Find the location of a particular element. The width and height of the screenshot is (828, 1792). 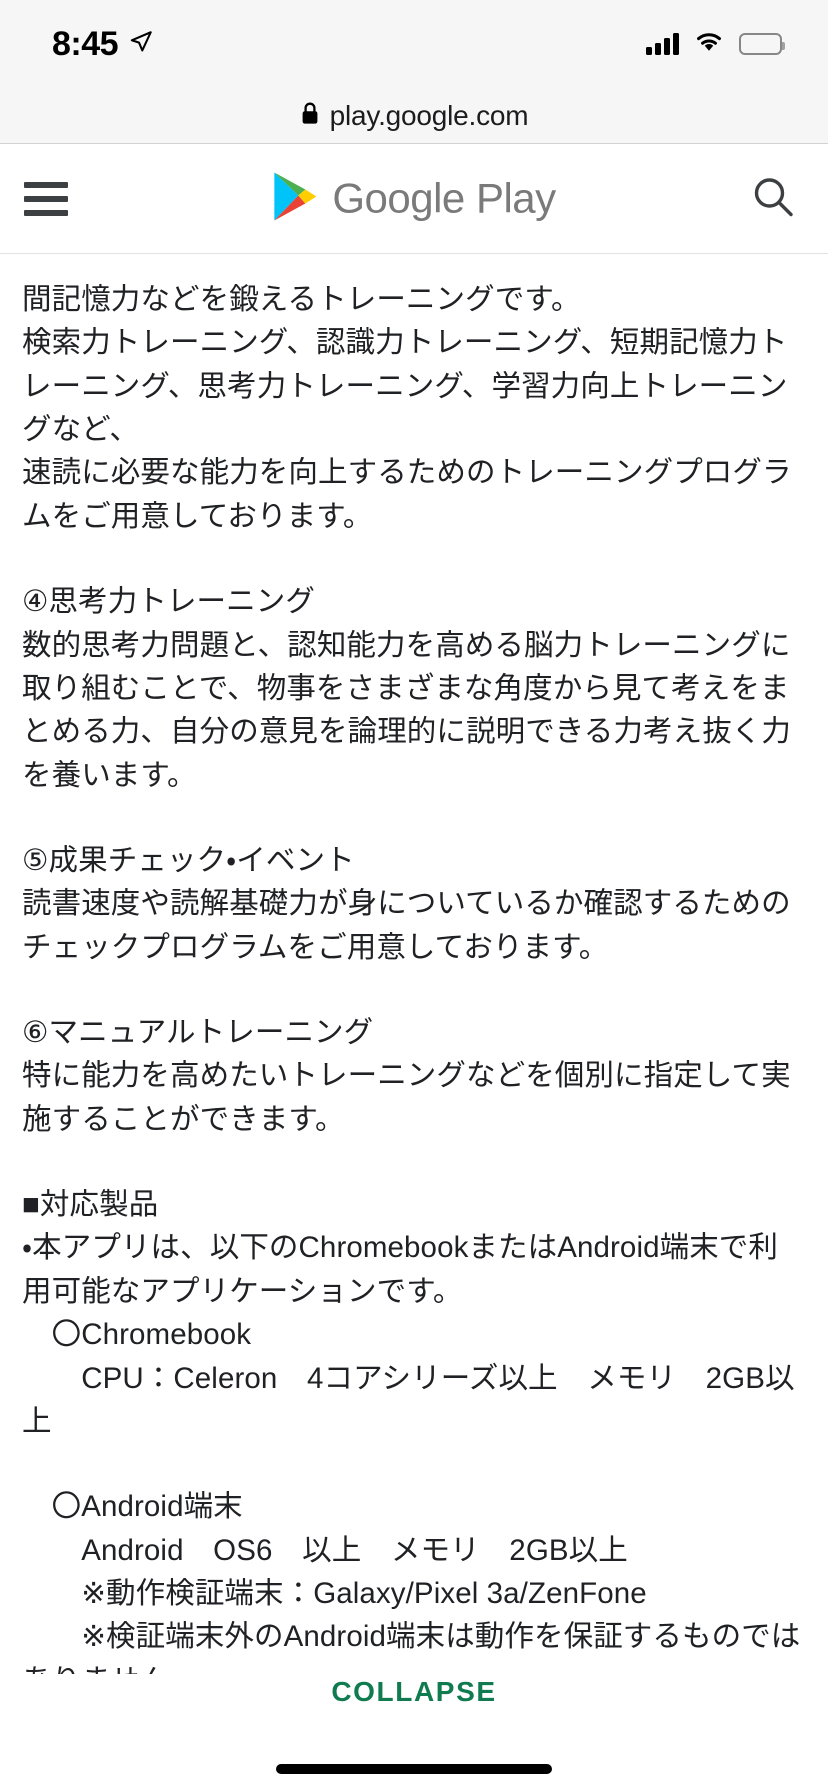

cellular-signal-icon is located at coordinates (662, 44).